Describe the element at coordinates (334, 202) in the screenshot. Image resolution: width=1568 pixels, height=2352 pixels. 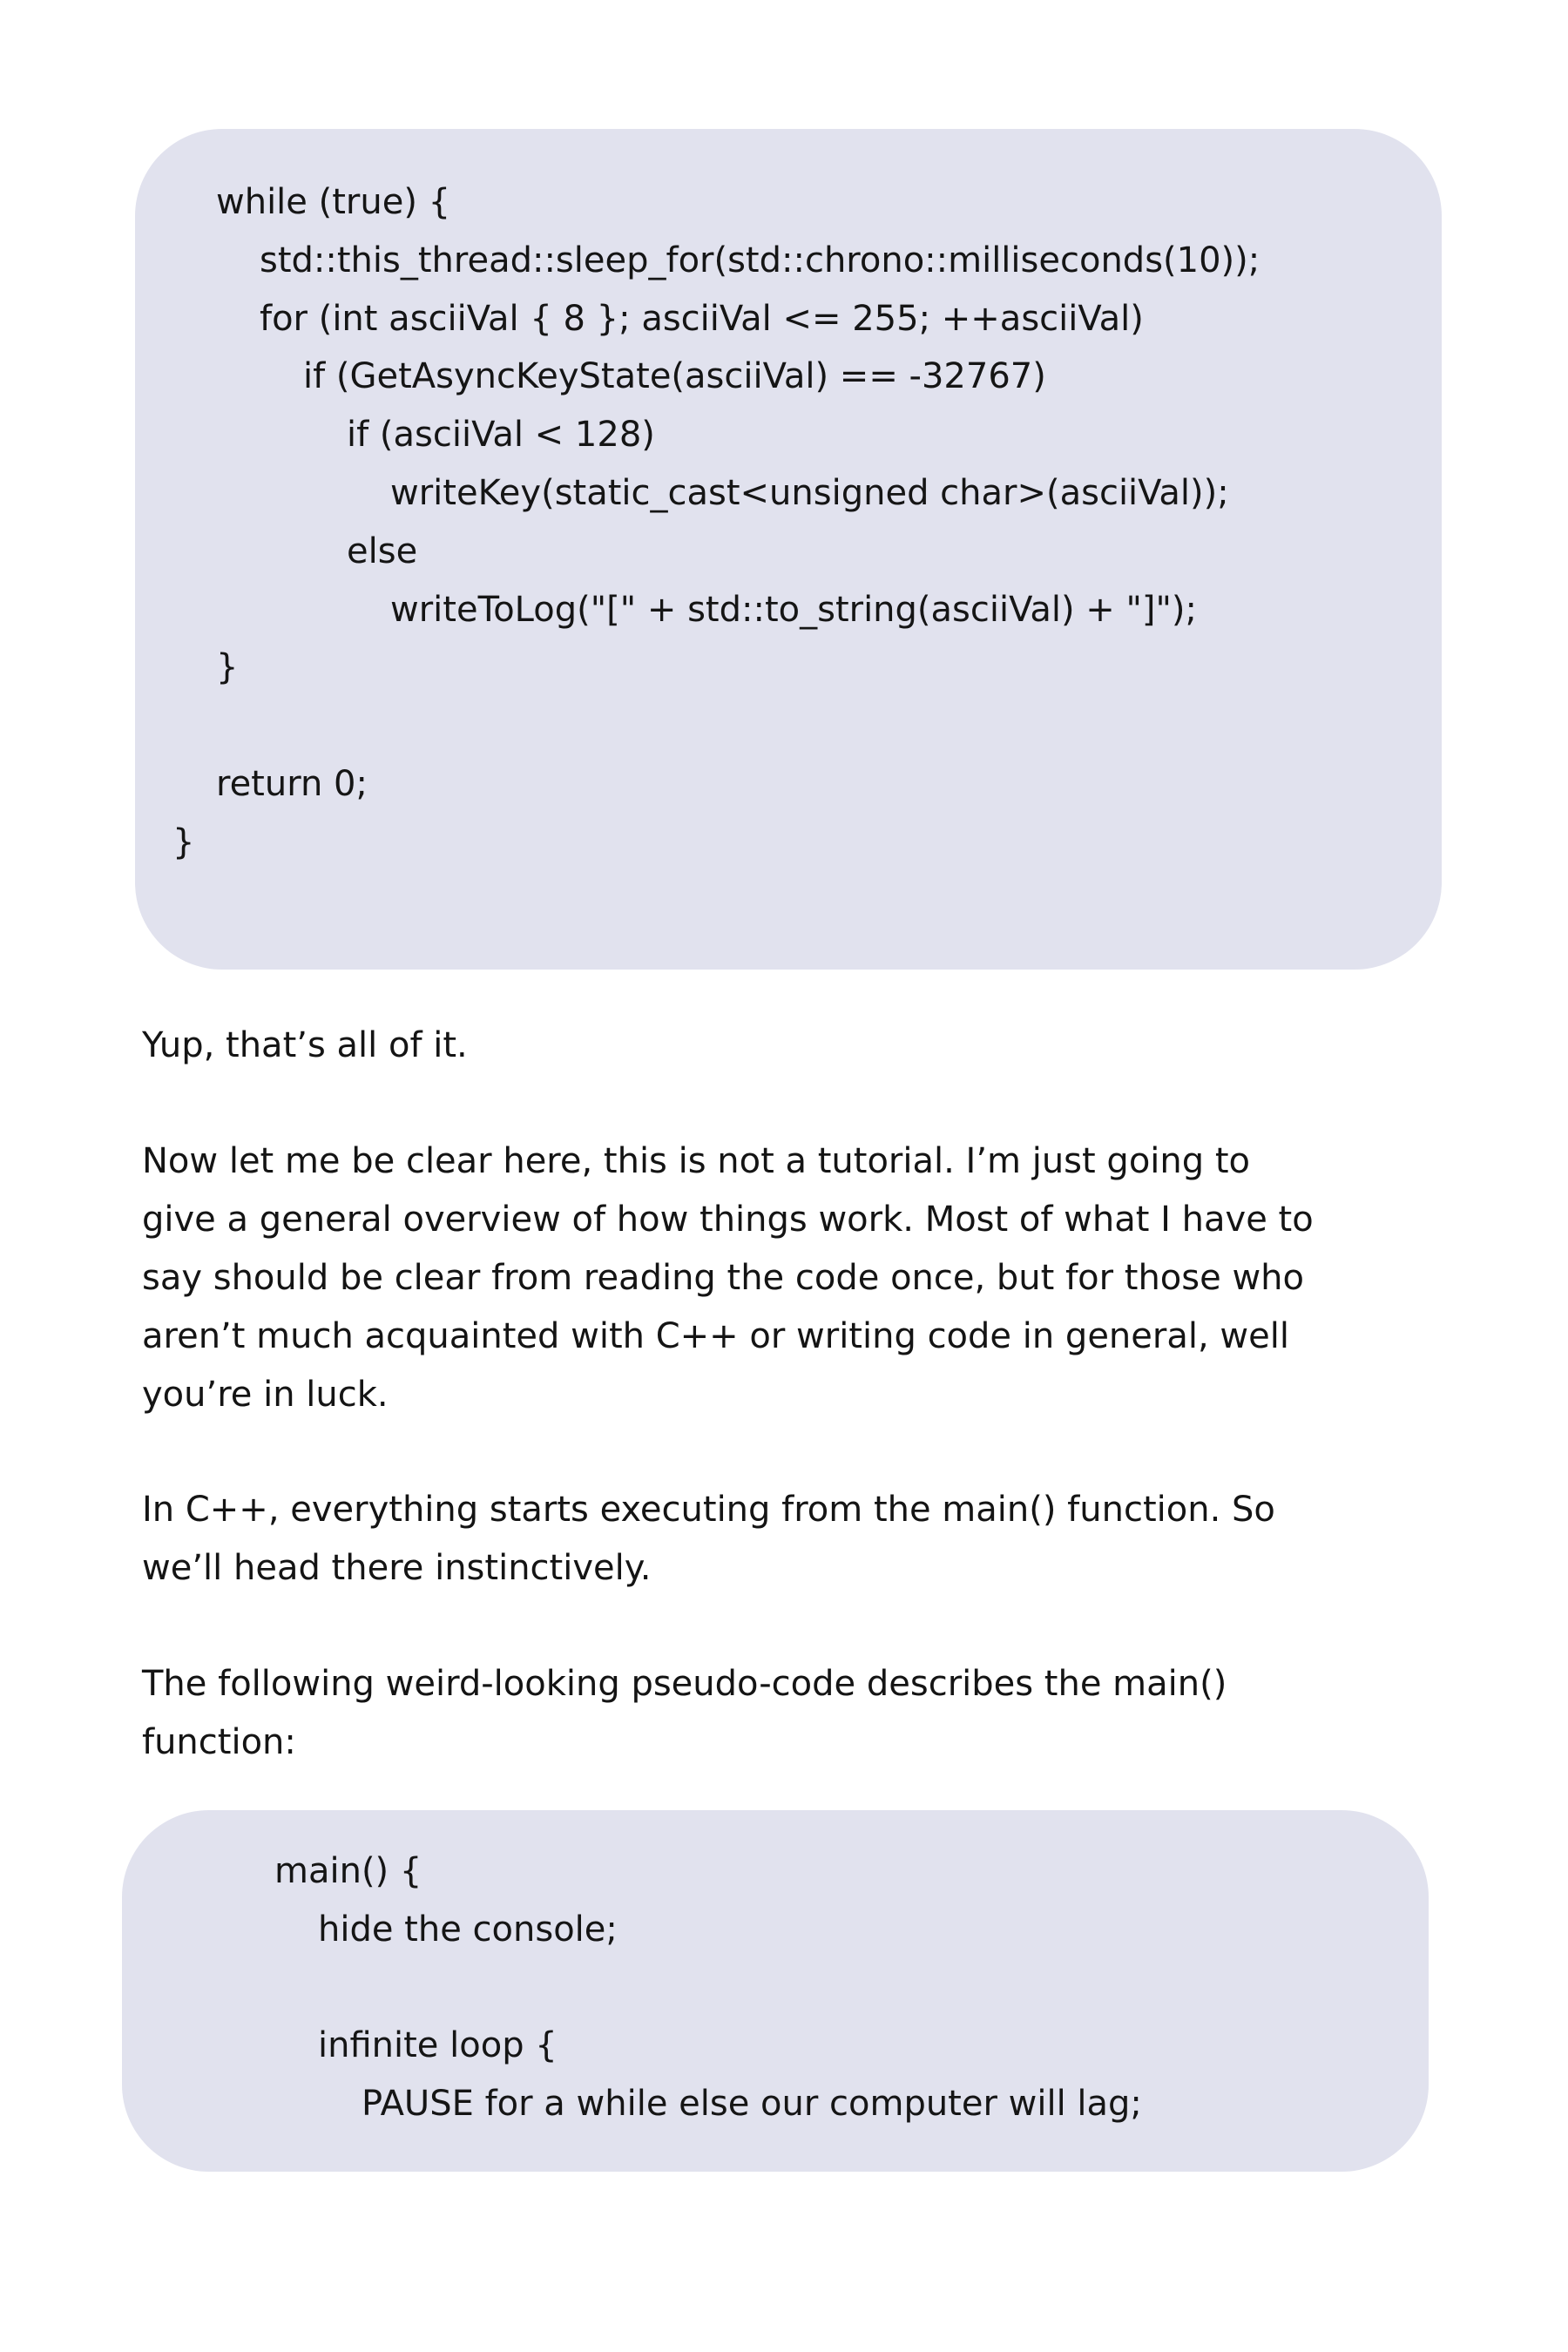
I see `code-line: while (true) {` at that location.